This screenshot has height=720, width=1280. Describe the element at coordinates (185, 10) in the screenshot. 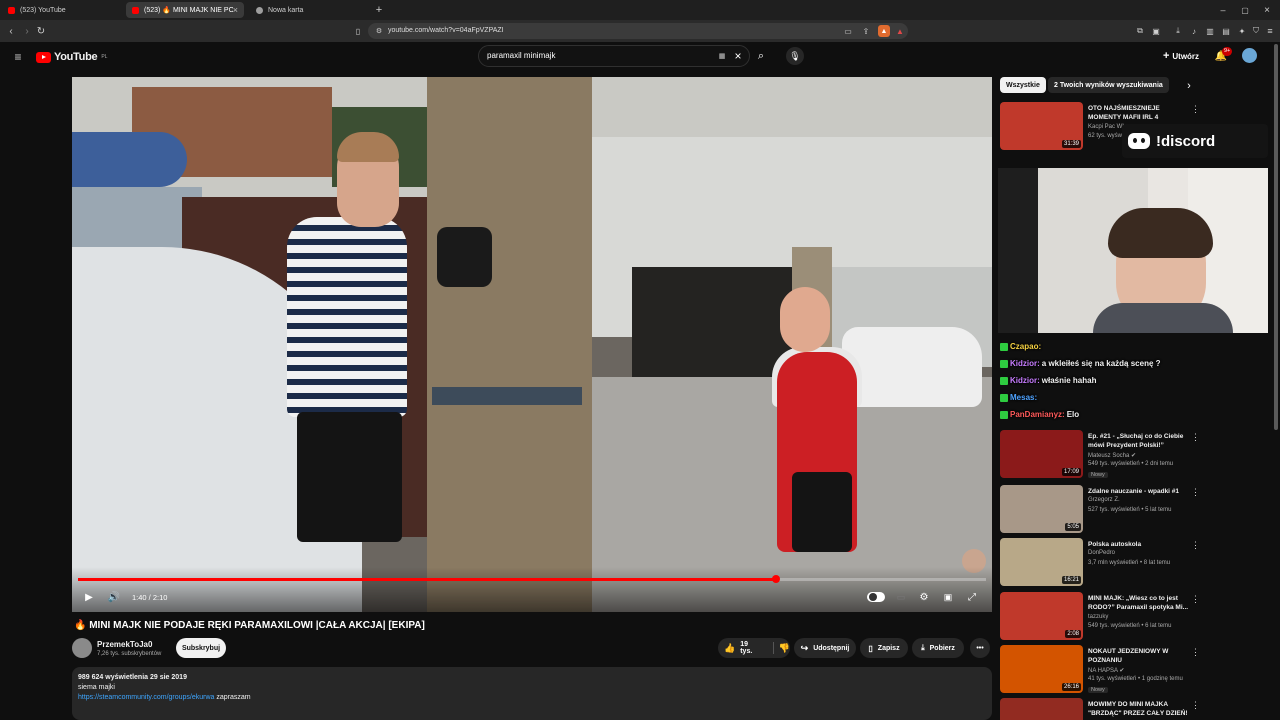

I see `tab-video: (523) 🔥 MINI MAJK NIE PODA... ×` at that location.